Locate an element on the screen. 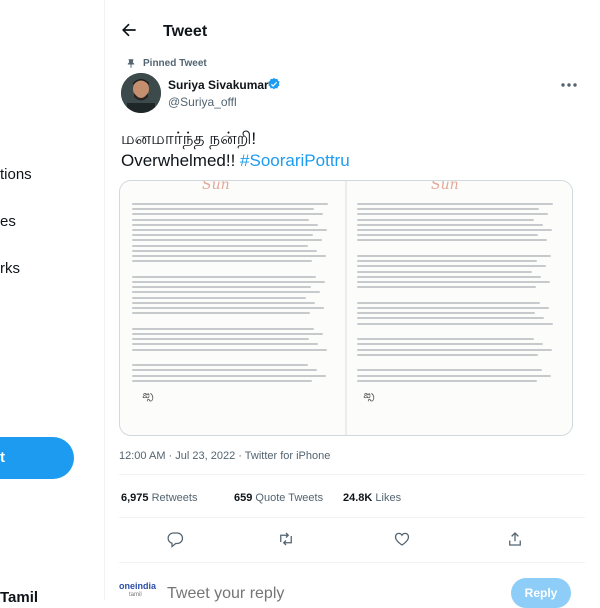  account-name: Tamil is located at coordinates (19, 597).